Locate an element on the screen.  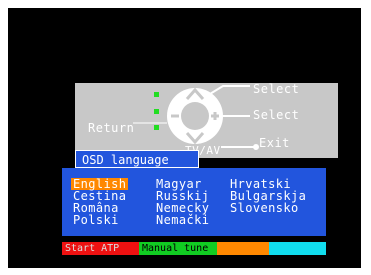
color-key-bar: Start ATP Manual tune is located at coordinates (194, 248).